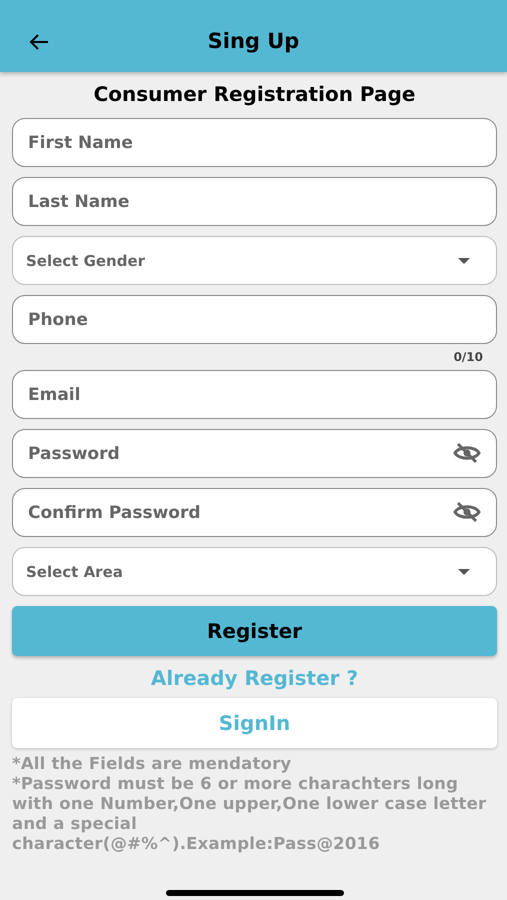  I want to click on input-field: Phone, so click(254, 319).